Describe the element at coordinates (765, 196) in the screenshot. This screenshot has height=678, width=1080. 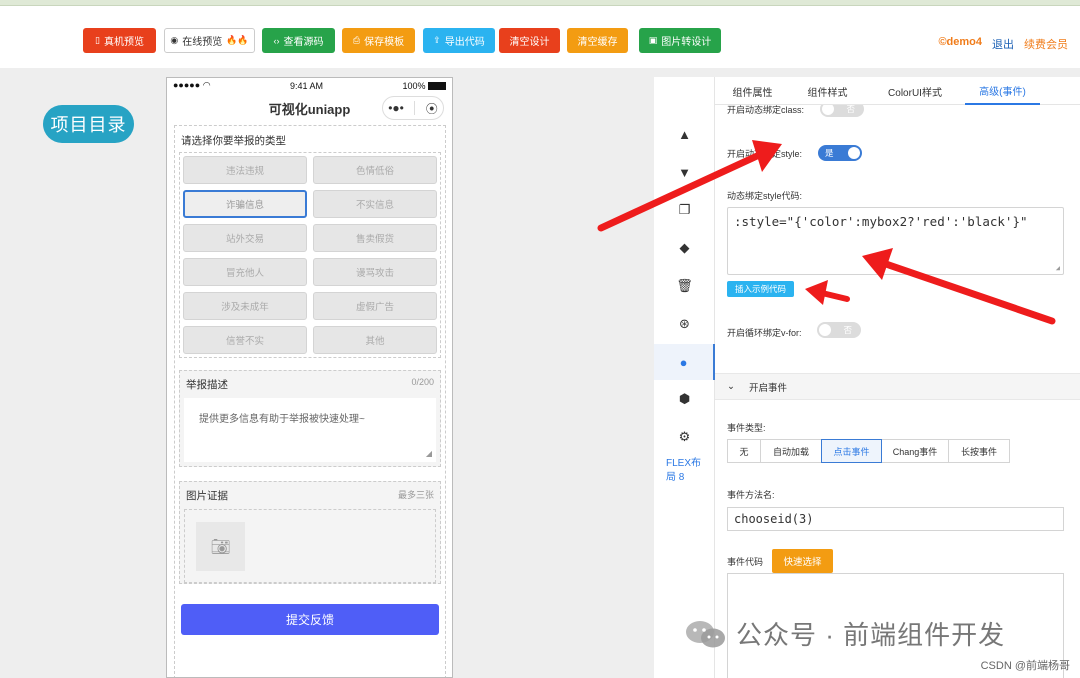
I see `style-code-label: 动态绑定style代码:` at that location.